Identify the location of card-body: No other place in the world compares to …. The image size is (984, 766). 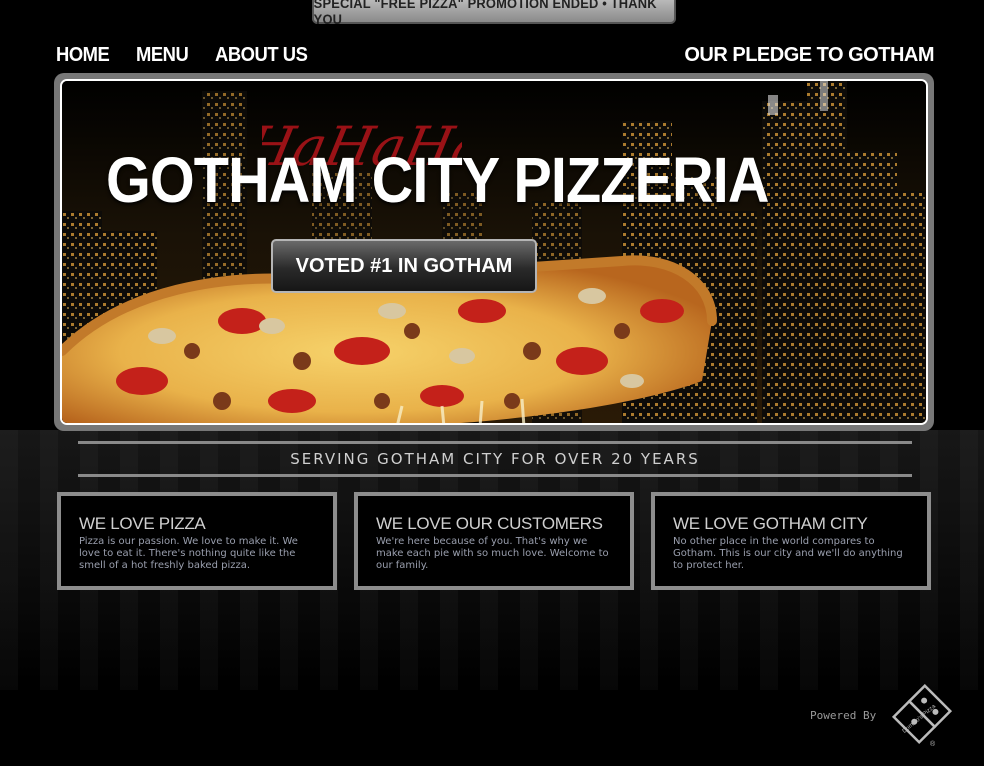
(788, 553).